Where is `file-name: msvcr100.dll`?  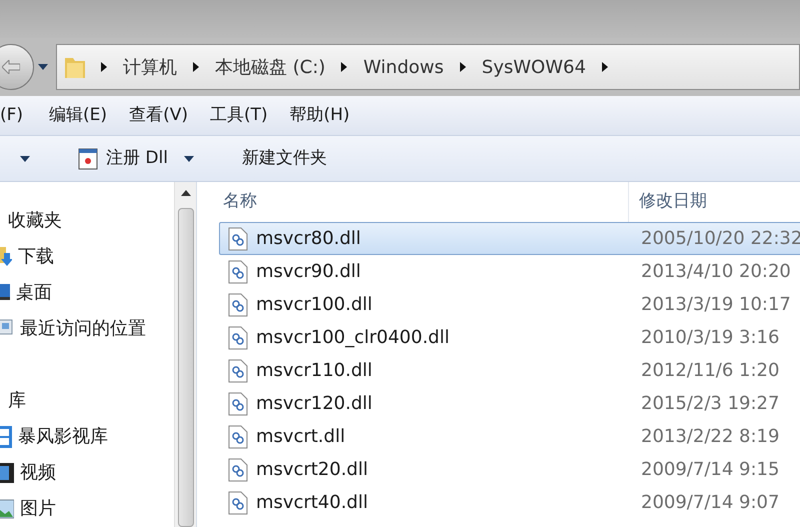
file-name: msvcr100.dll is located at coordinates (314, 305).